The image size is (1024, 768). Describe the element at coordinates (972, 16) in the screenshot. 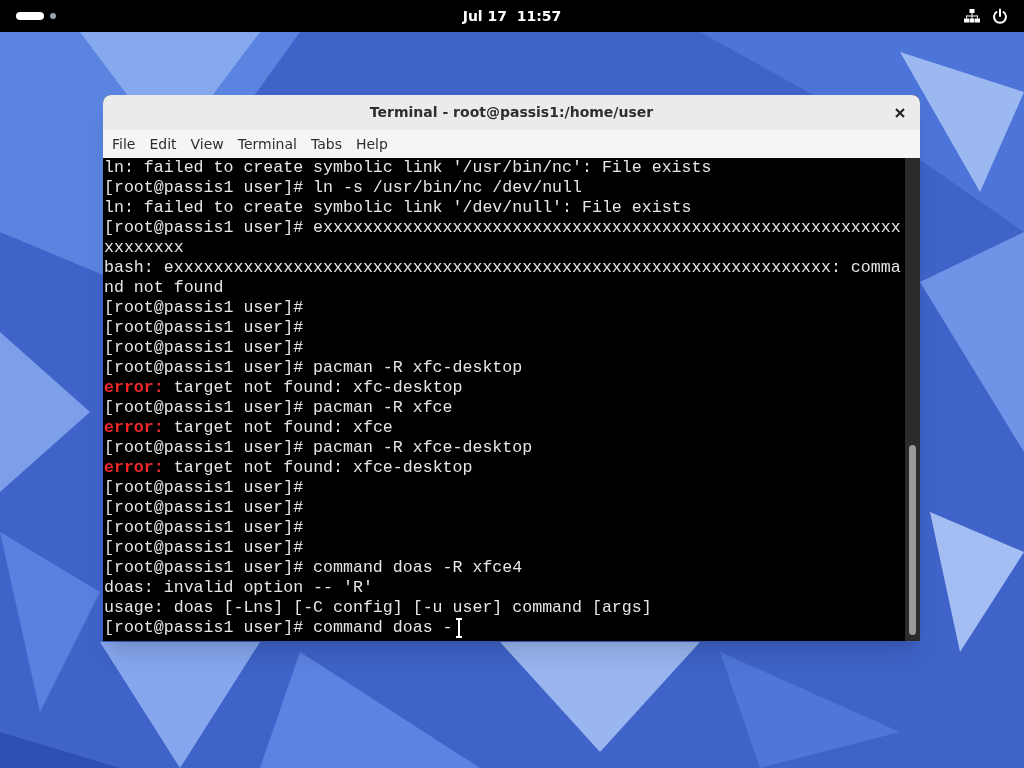

I see `network-icon` at that location.